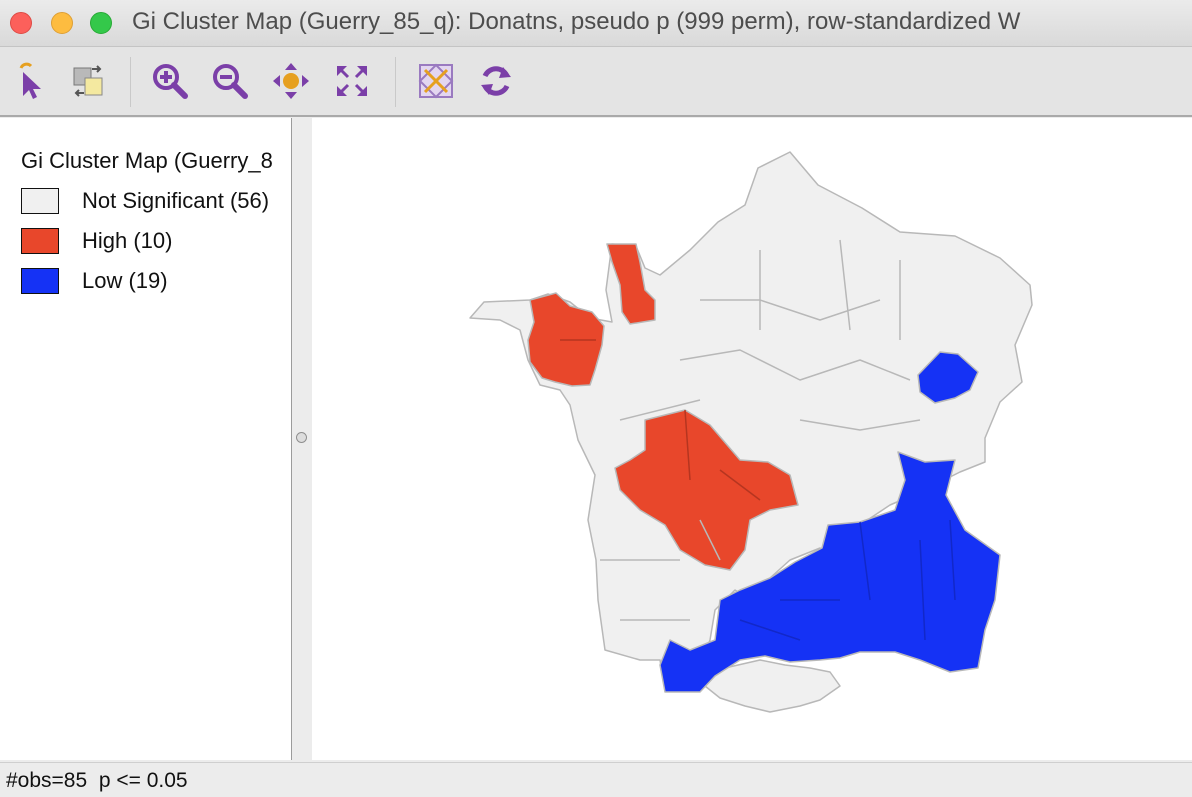  Describe the element at coordinates (147, 160) in the screenshot. I see `legend-title: Gi Cluster Map (Guerry_8` at that location.